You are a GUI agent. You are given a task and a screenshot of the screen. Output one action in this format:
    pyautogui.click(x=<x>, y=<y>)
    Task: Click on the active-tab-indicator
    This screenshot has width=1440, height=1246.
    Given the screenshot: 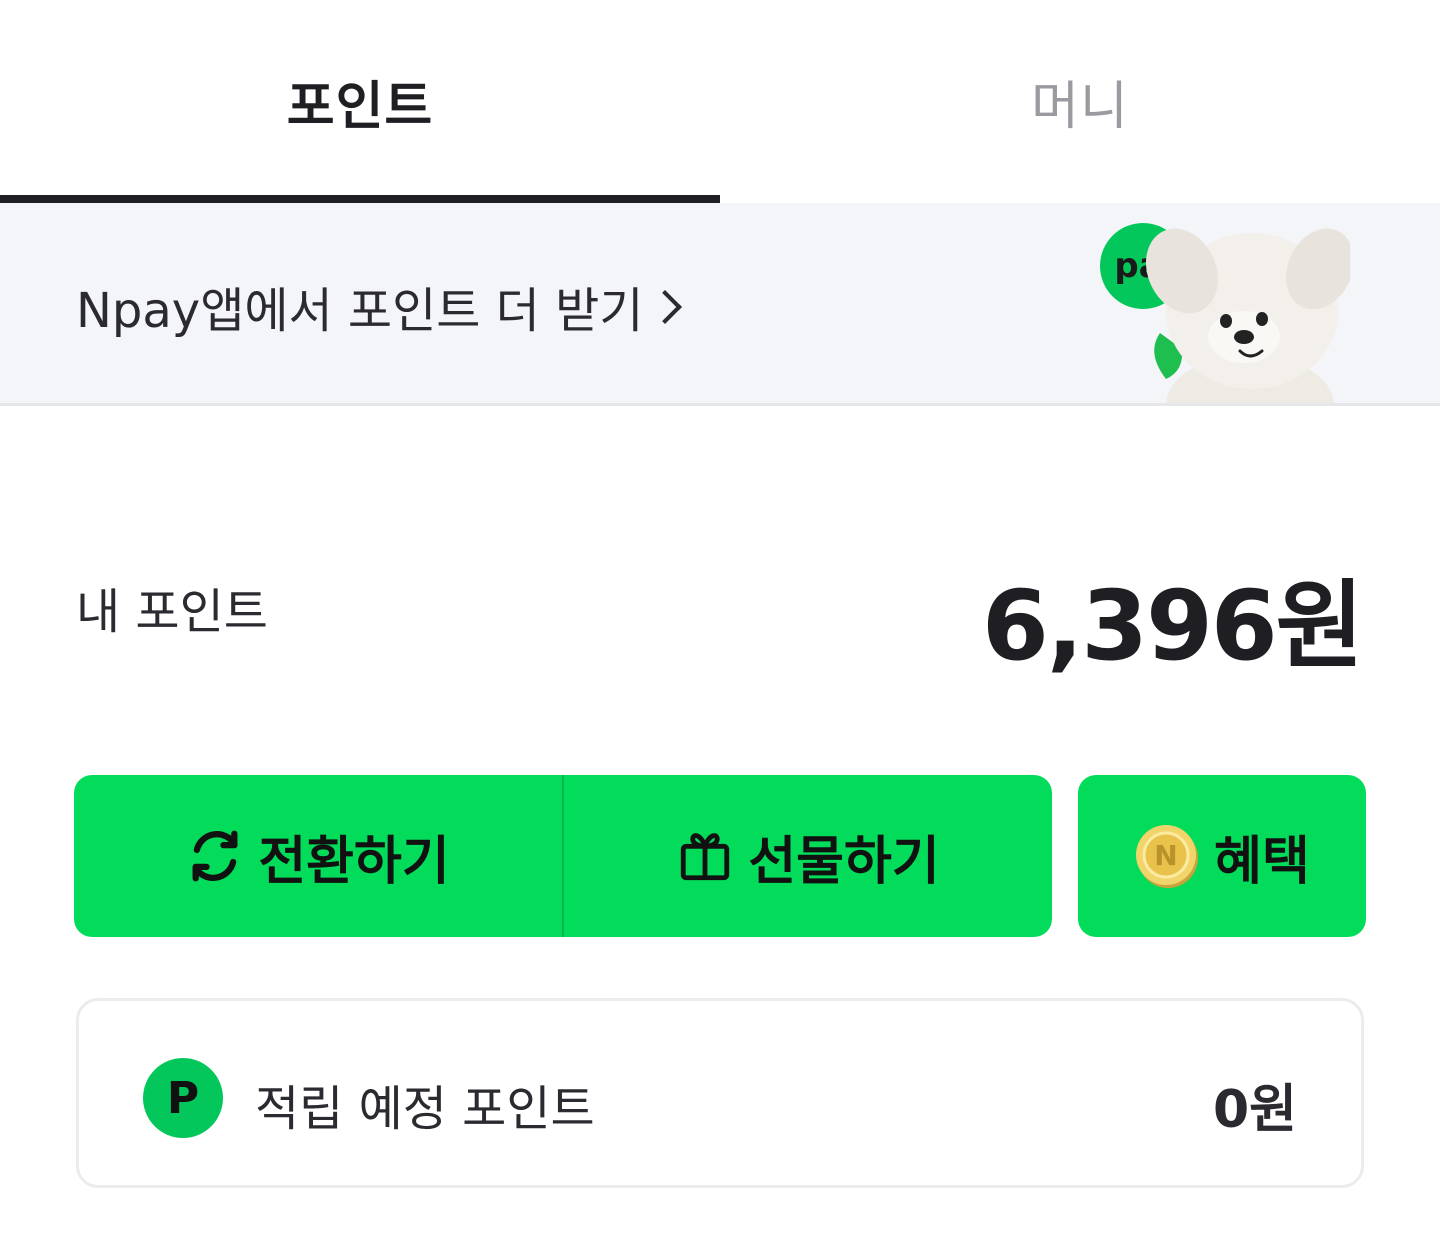 What is the action you would take?
    pyautogui.click(x=360, y=199)
    